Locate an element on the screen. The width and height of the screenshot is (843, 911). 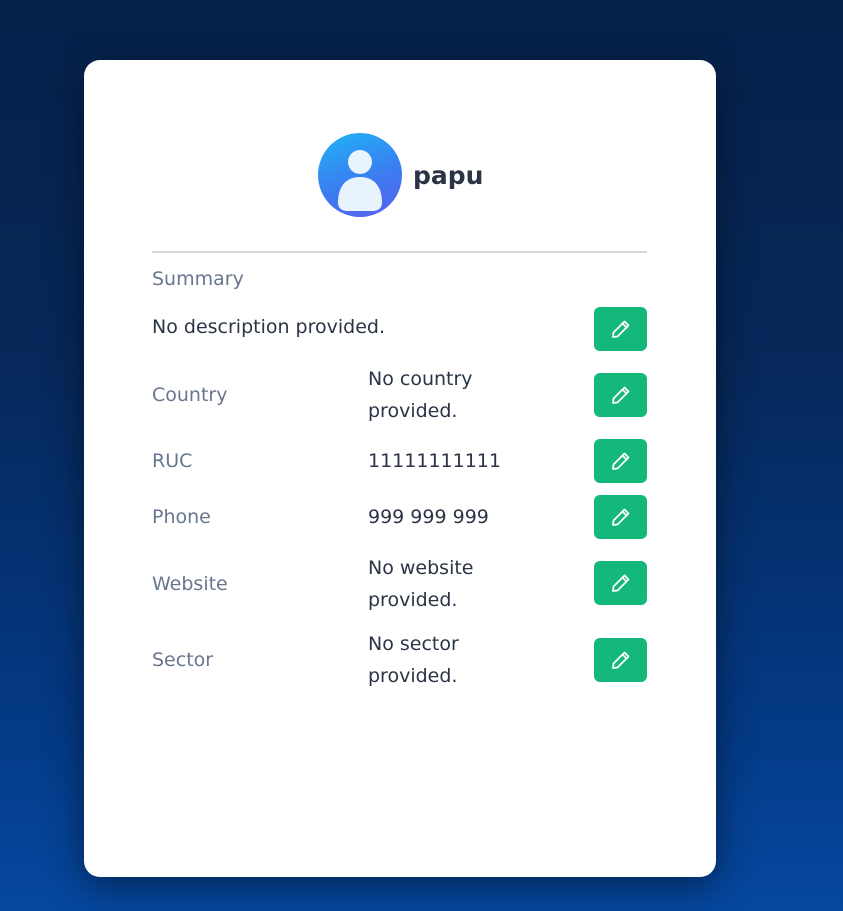
country-label: Country is located at coordinates (190, 395).